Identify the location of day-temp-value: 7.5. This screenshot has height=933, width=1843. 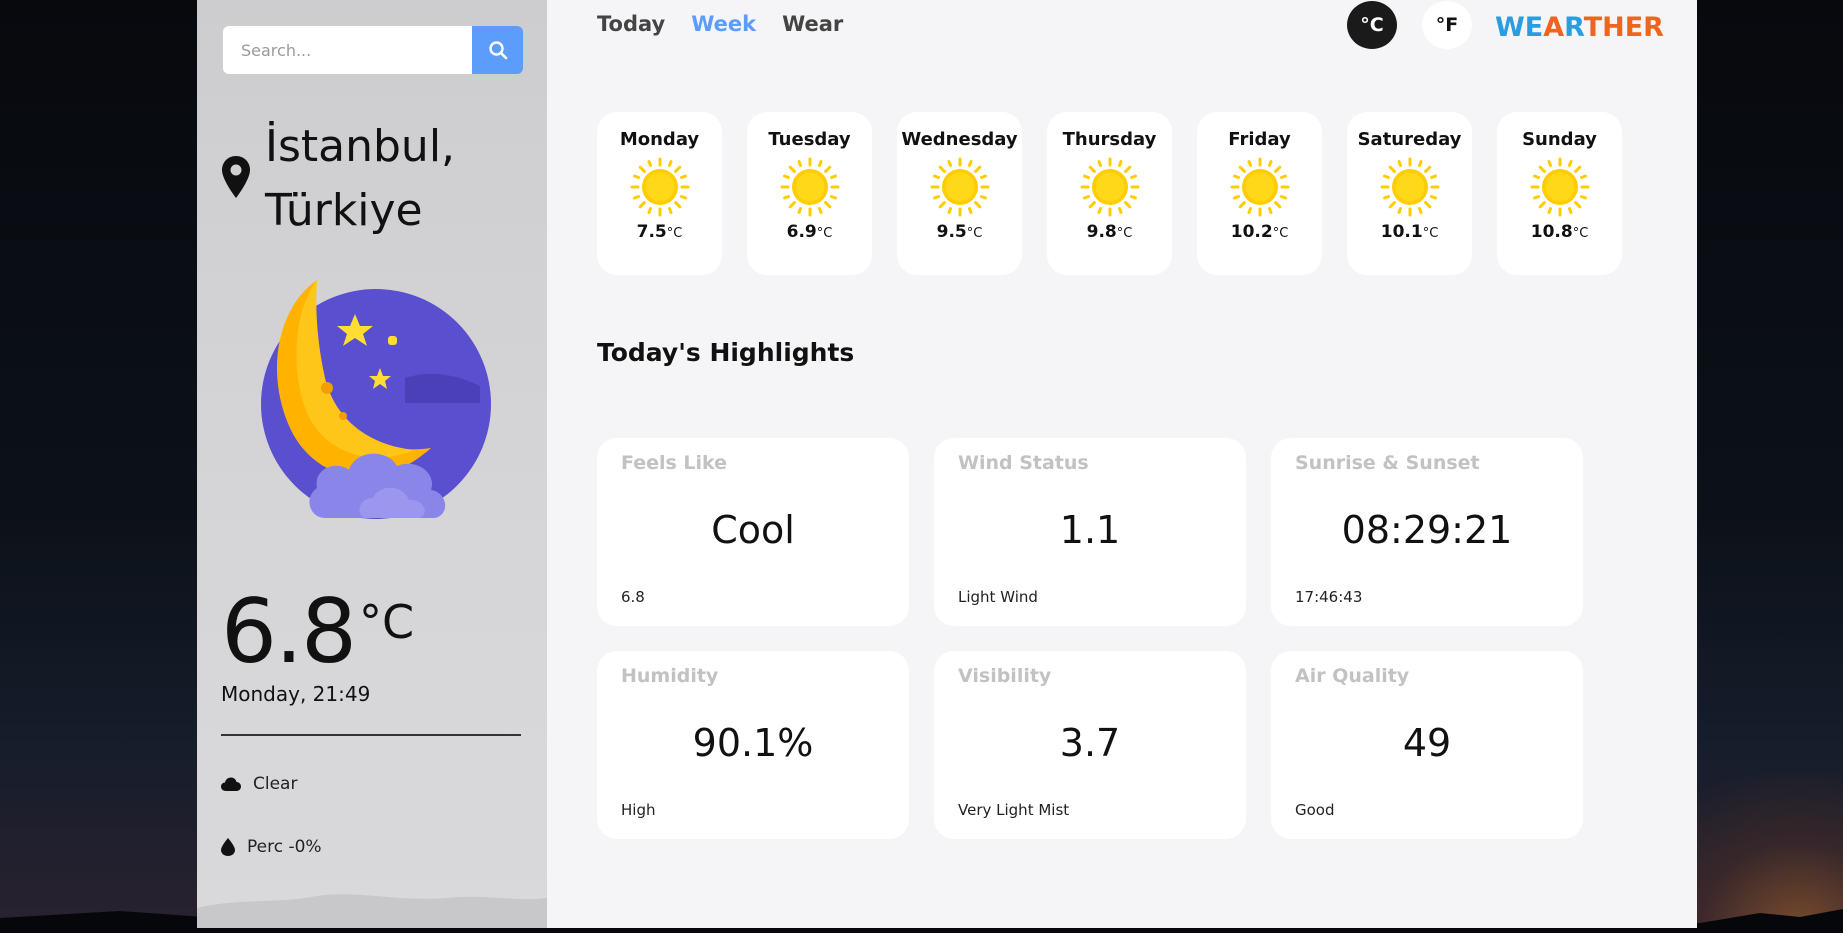
(651, 232).